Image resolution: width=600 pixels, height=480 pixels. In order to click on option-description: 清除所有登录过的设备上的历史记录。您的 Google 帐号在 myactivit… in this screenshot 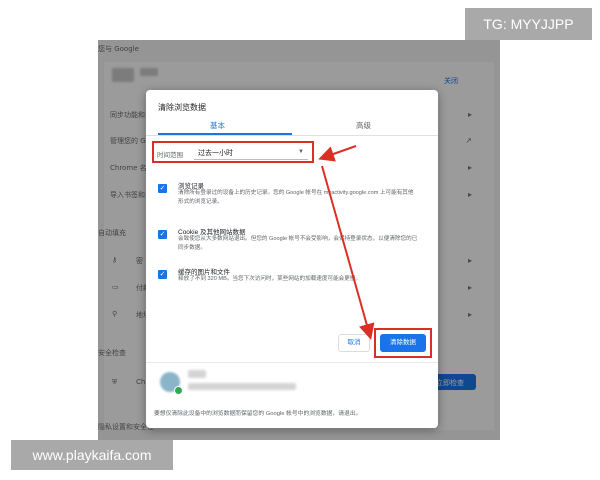, I will do `click(296, 197)`.